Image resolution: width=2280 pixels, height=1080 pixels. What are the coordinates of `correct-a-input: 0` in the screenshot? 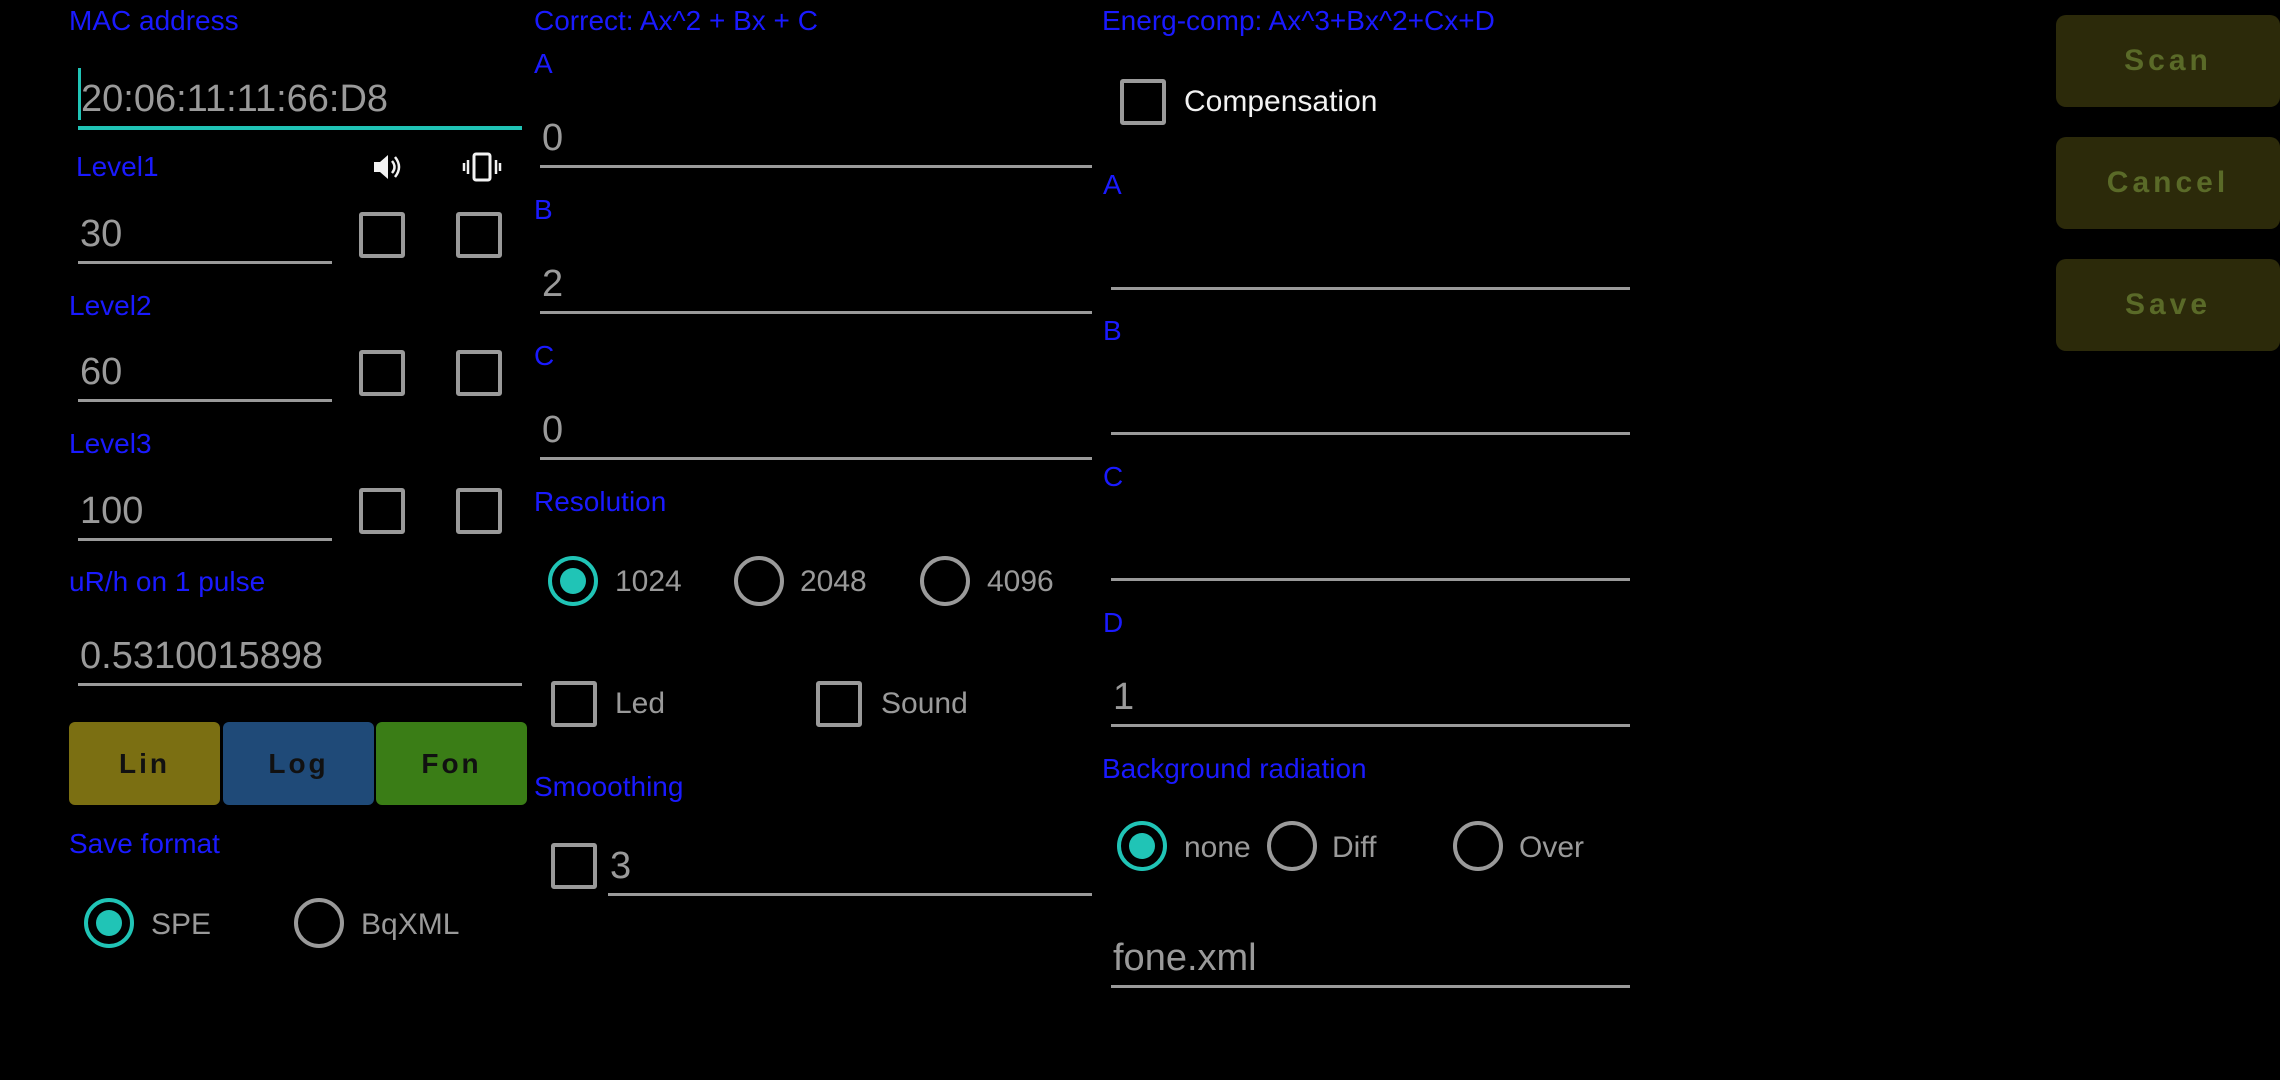 It's located at (816, 134).